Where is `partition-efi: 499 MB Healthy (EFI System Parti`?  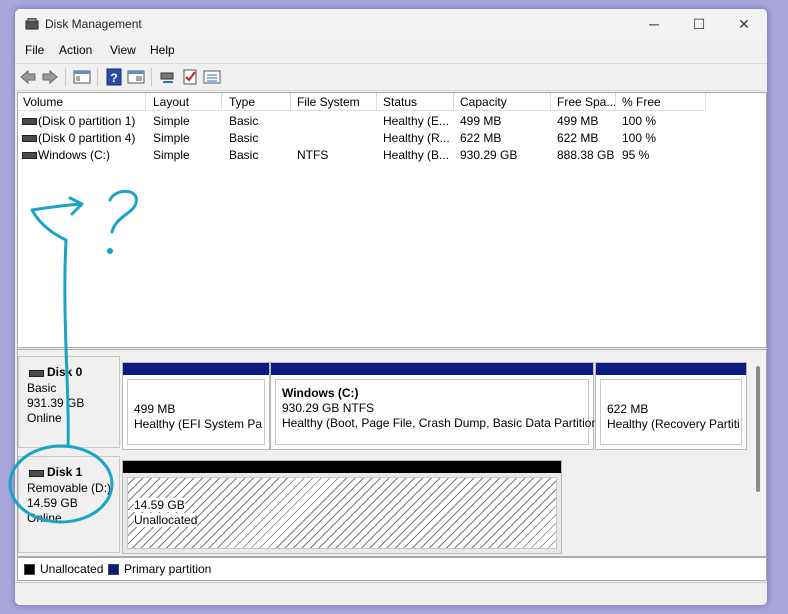
partition-efi: 499 MB Healthy (EFI System Parti is located at coordinates (196, 406).